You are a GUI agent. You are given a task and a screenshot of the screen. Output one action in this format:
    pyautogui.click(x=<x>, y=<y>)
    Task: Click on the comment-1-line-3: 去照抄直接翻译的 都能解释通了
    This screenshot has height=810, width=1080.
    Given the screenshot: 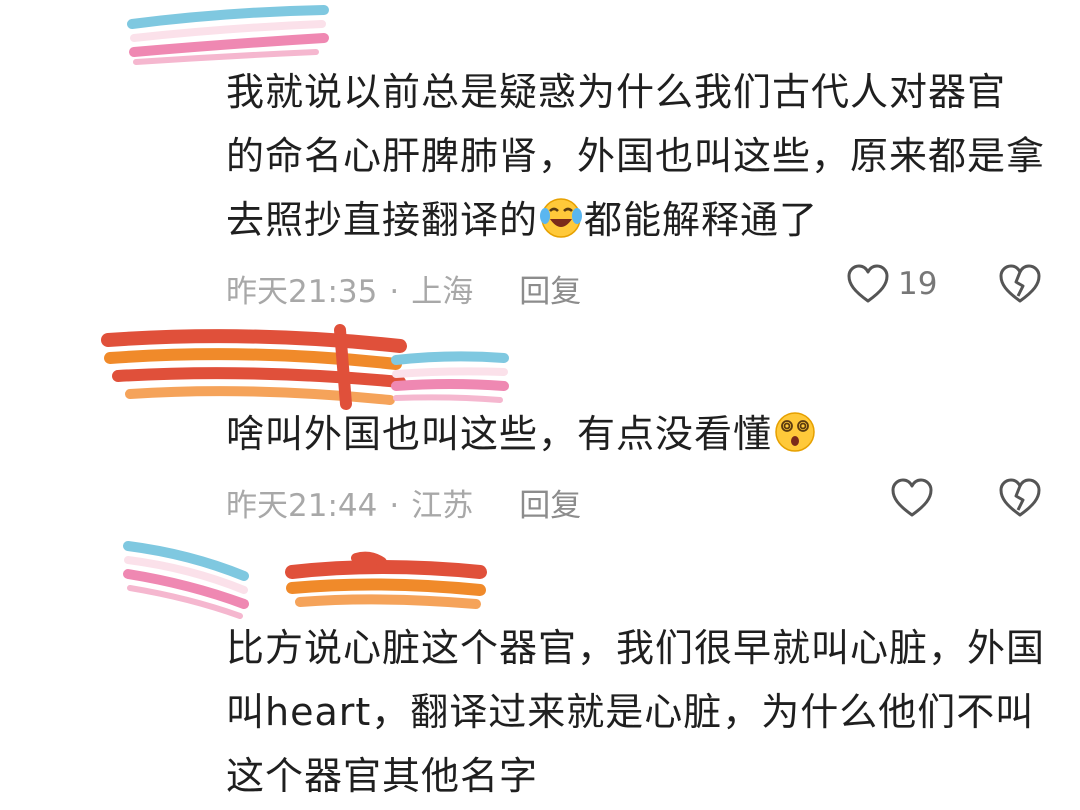 What is the action you would take?
    pyautogui.click(x=635, y=220)
    